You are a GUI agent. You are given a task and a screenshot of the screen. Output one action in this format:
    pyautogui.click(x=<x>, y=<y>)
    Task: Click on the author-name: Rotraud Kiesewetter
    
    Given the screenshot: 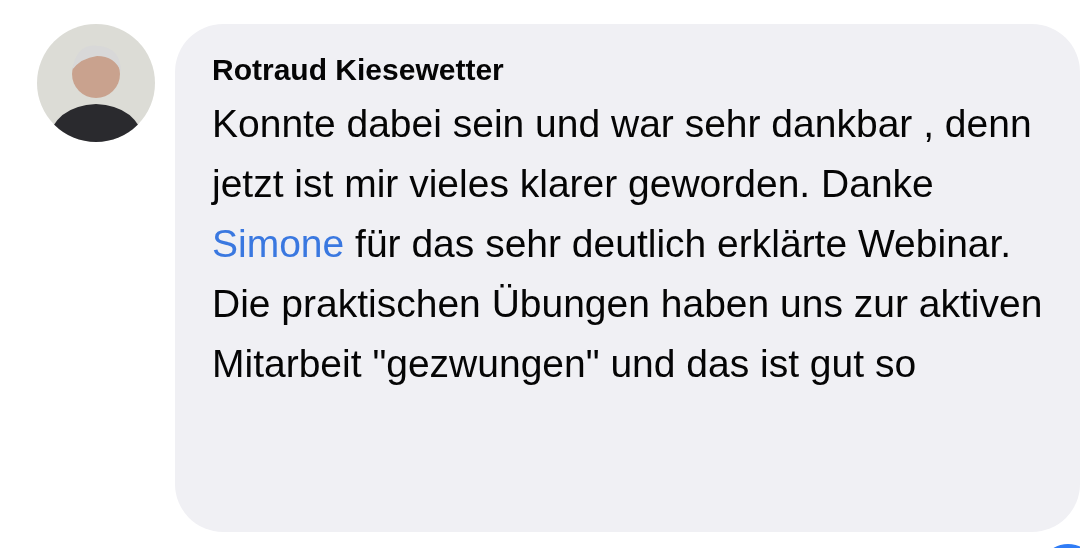 What is the action you would take?
    pyautogui.click(x=636, y=70)
    